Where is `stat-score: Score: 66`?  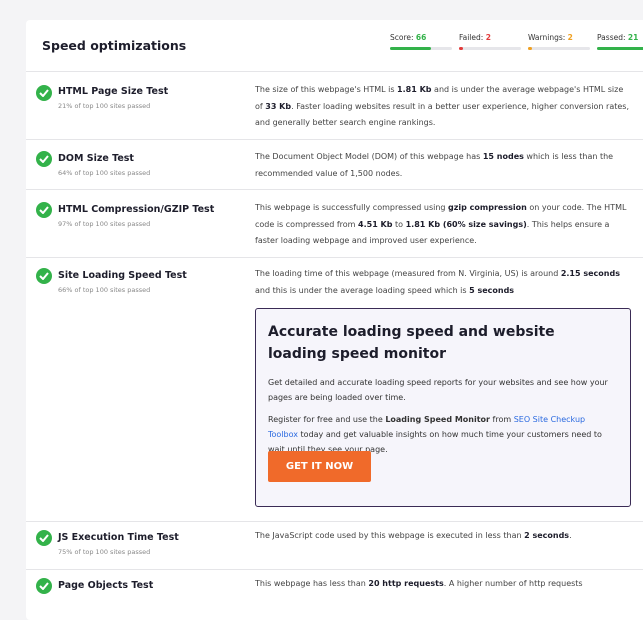 stat-score: Score: 66 is located at coordinates (424, 41).